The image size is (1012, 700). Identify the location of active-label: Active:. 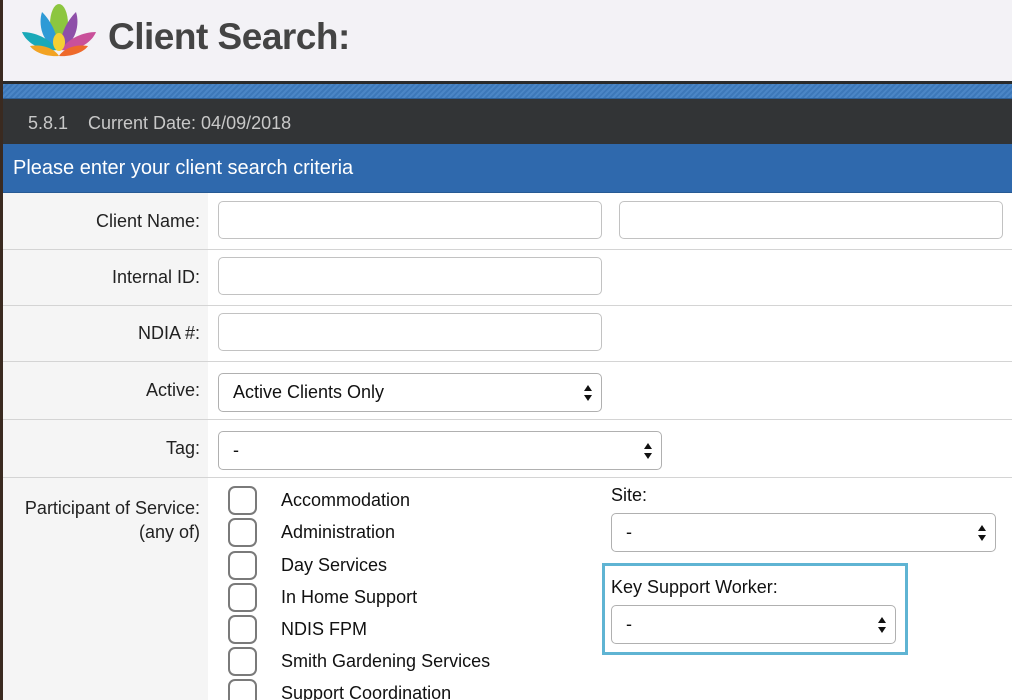
(105, 390).